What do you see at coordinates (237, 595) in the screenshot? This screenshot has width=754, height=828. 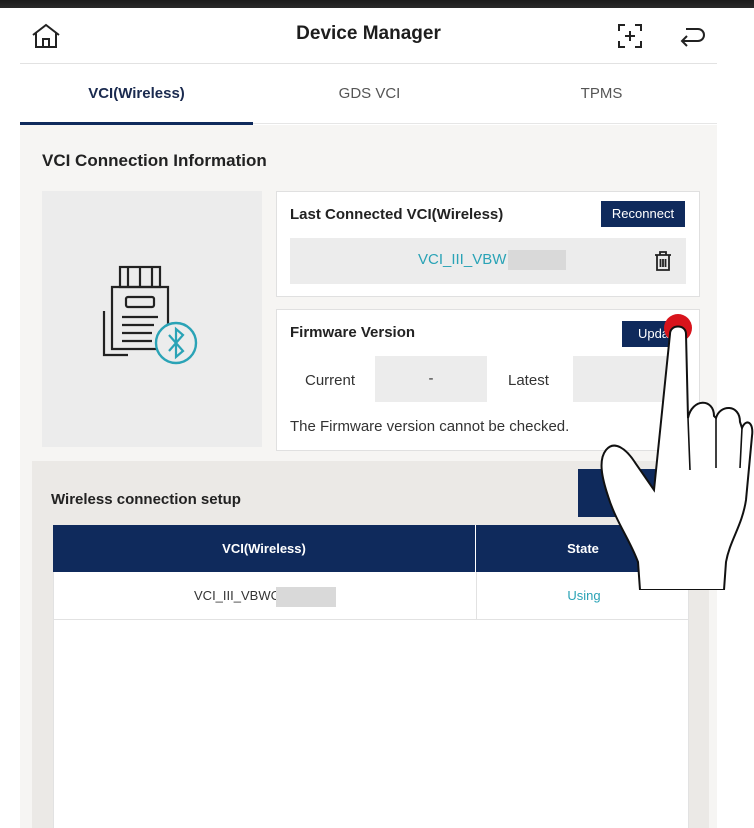 I see `vci-name-text: VCI_III_VBWC` at bounding box center [237, 595].